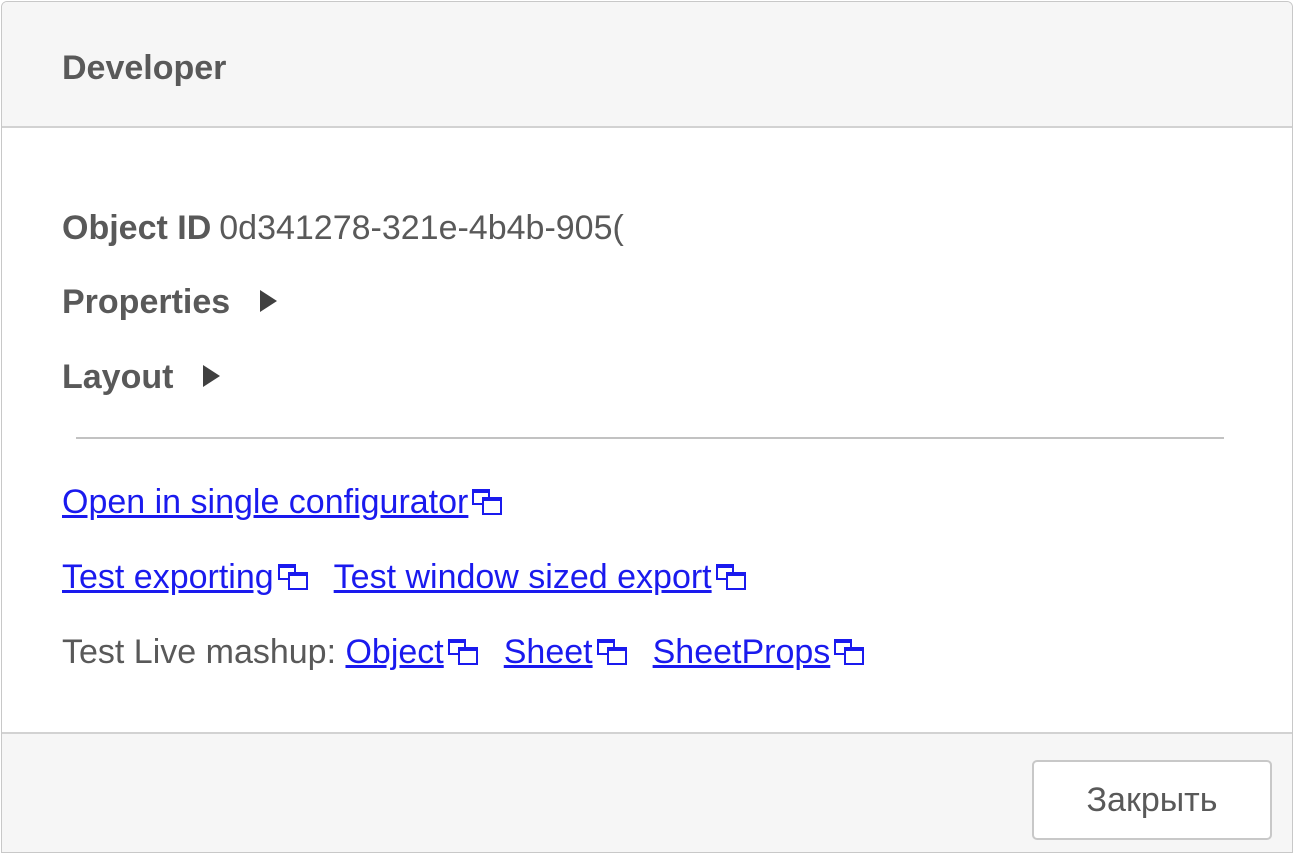  Describe the element at coordinates (118, 377) in the screenshot. I see `layout-label: Layout` at that location.